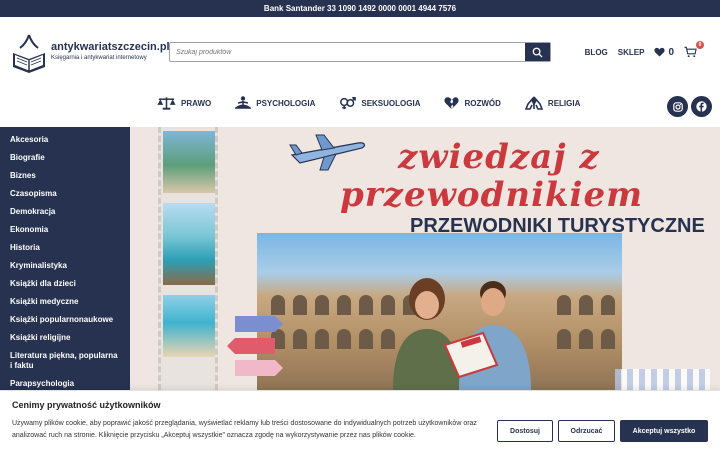 The height and width of the screenshot is (450, 720). I want to click on airplane-icon, so click(327, 152).